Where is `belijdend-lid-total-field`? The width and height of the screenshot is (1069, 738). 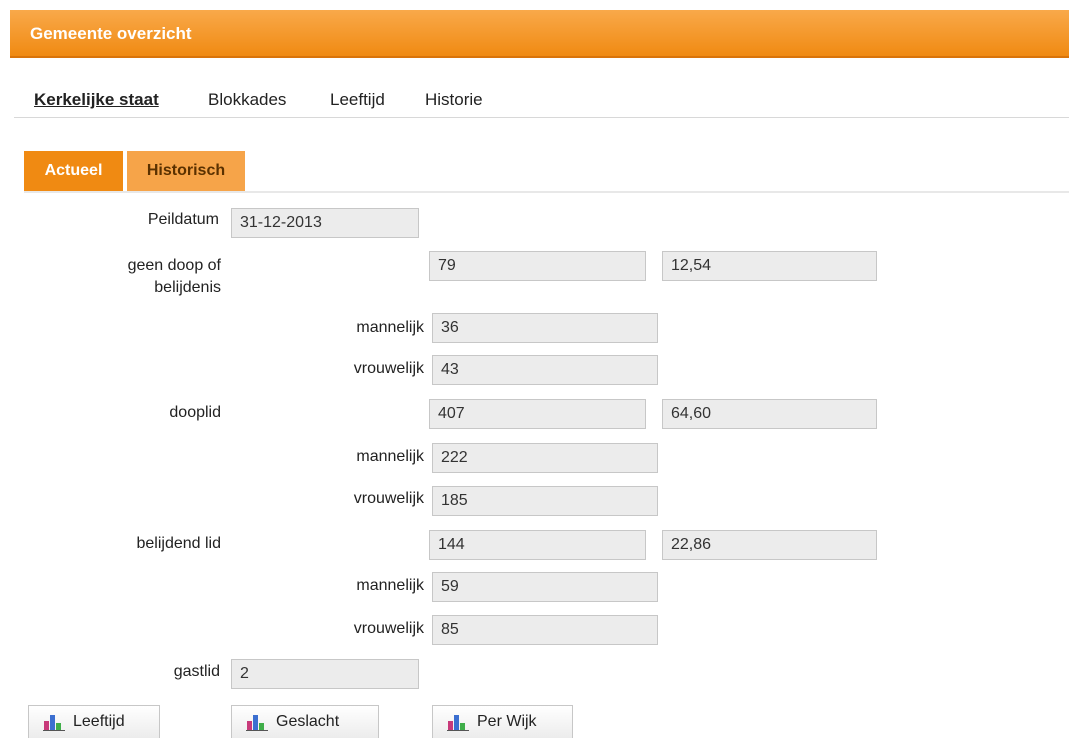 belijdend-lid-total-field is located at coordinates (537, 545).